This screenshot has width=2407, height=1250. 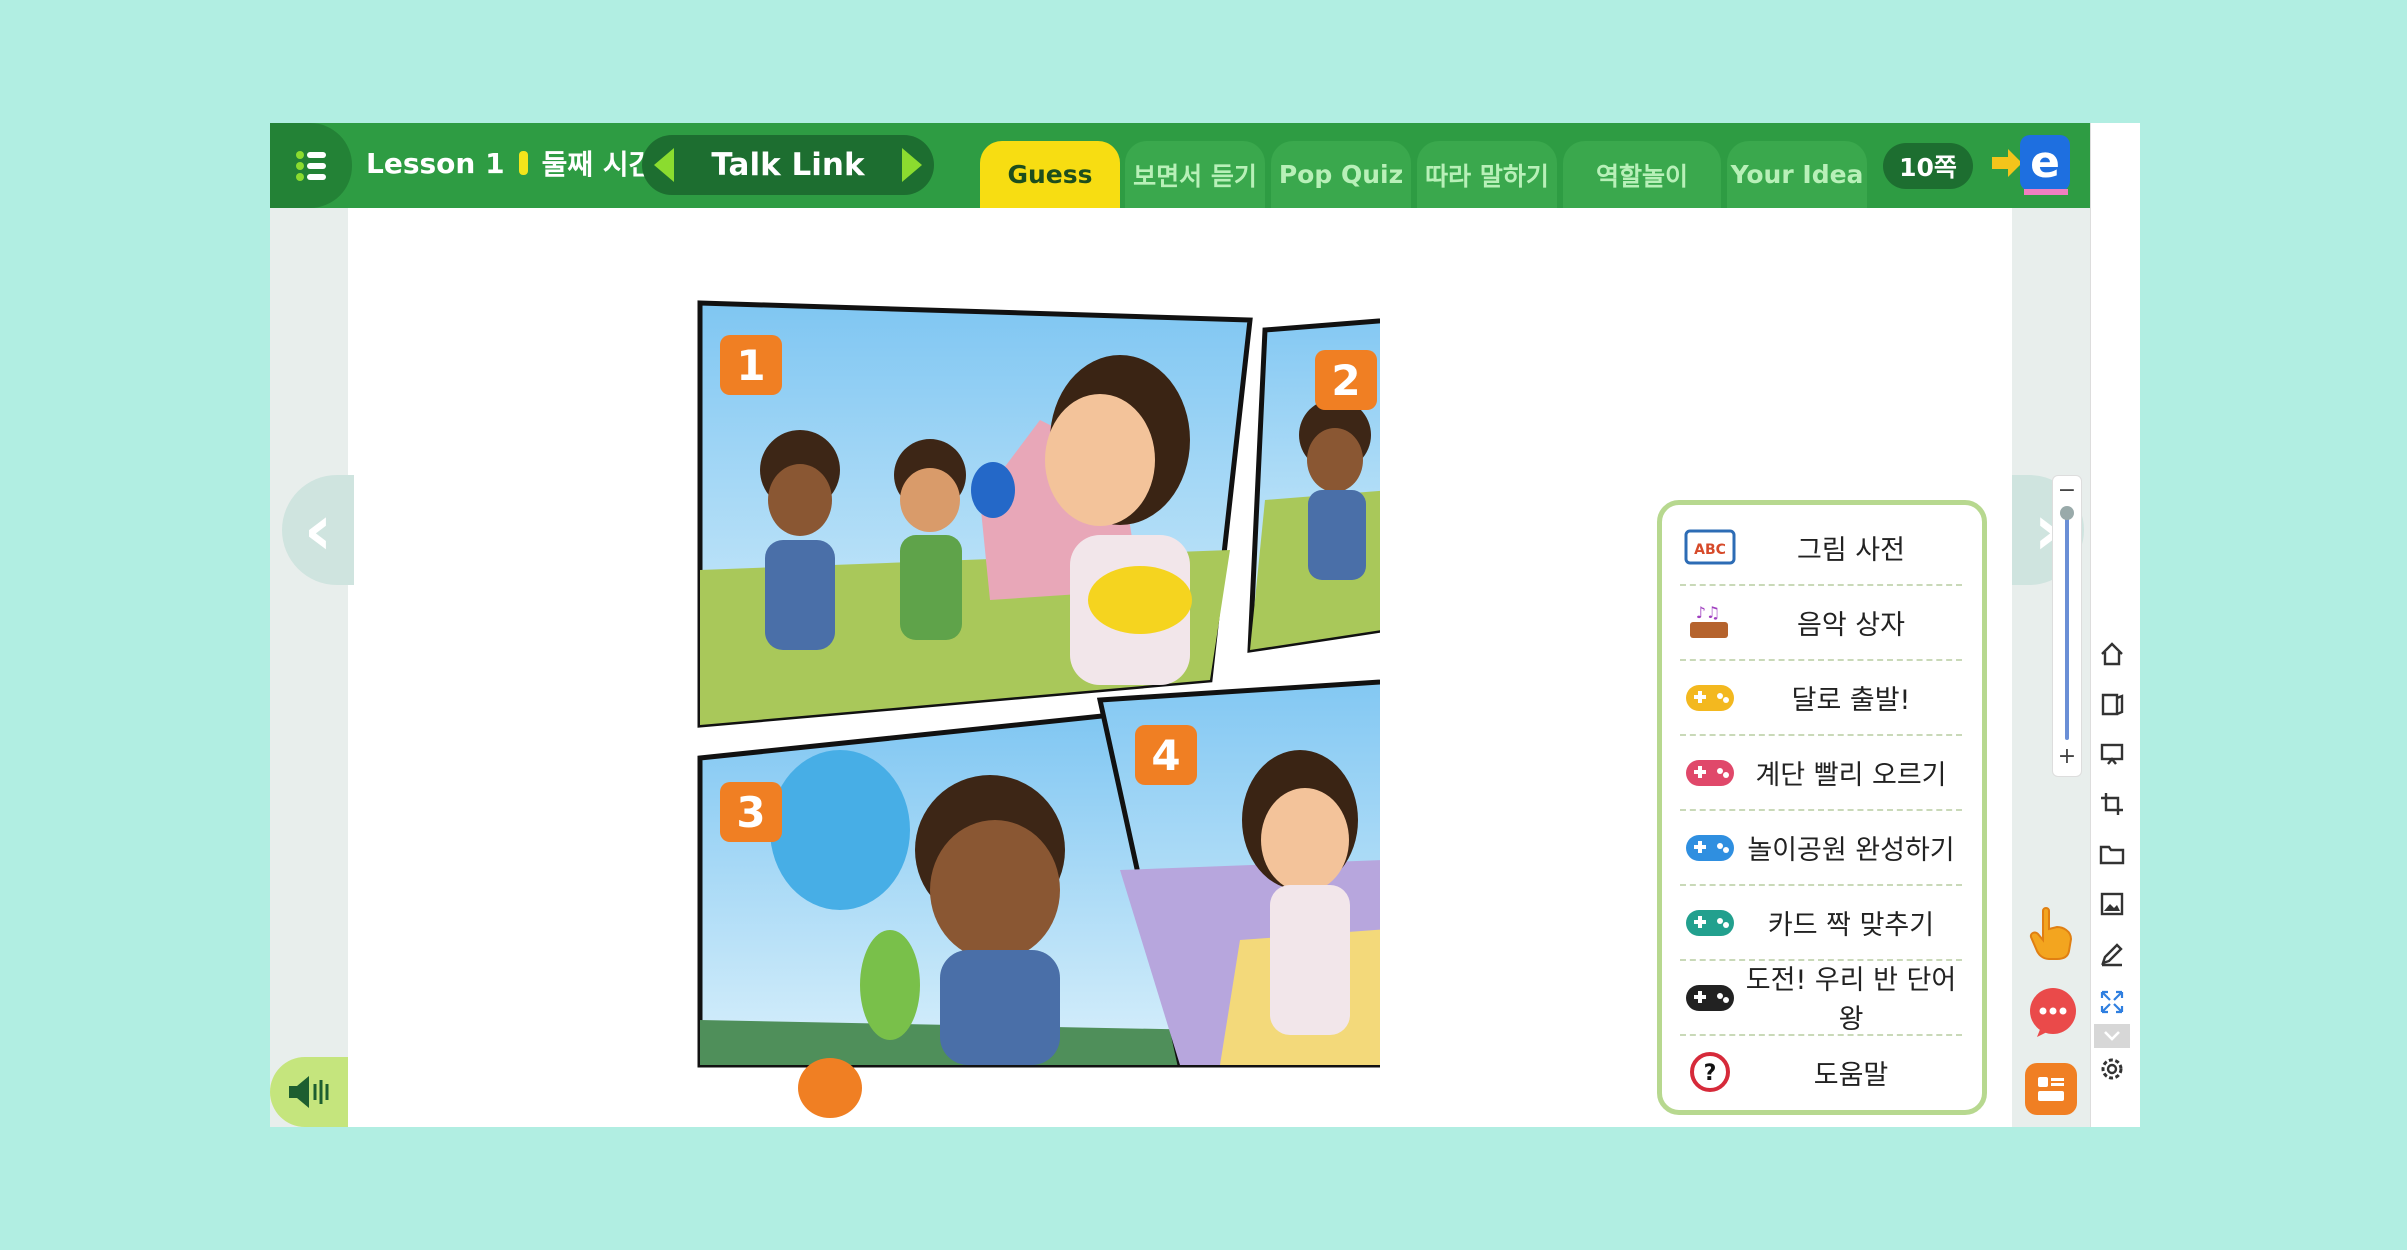 I want to click on svg-text: ABC, so click(x=1710, y=550).